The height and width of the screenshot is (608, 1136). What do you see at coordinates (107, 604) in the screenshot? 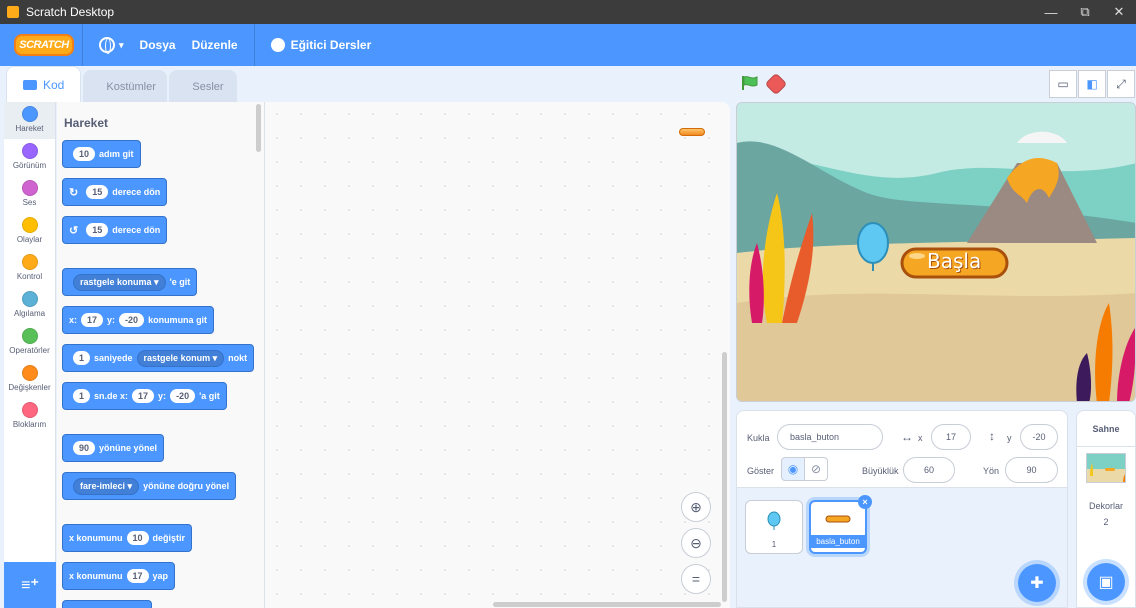
I see `partial-block` at bounding box center [107, 604].